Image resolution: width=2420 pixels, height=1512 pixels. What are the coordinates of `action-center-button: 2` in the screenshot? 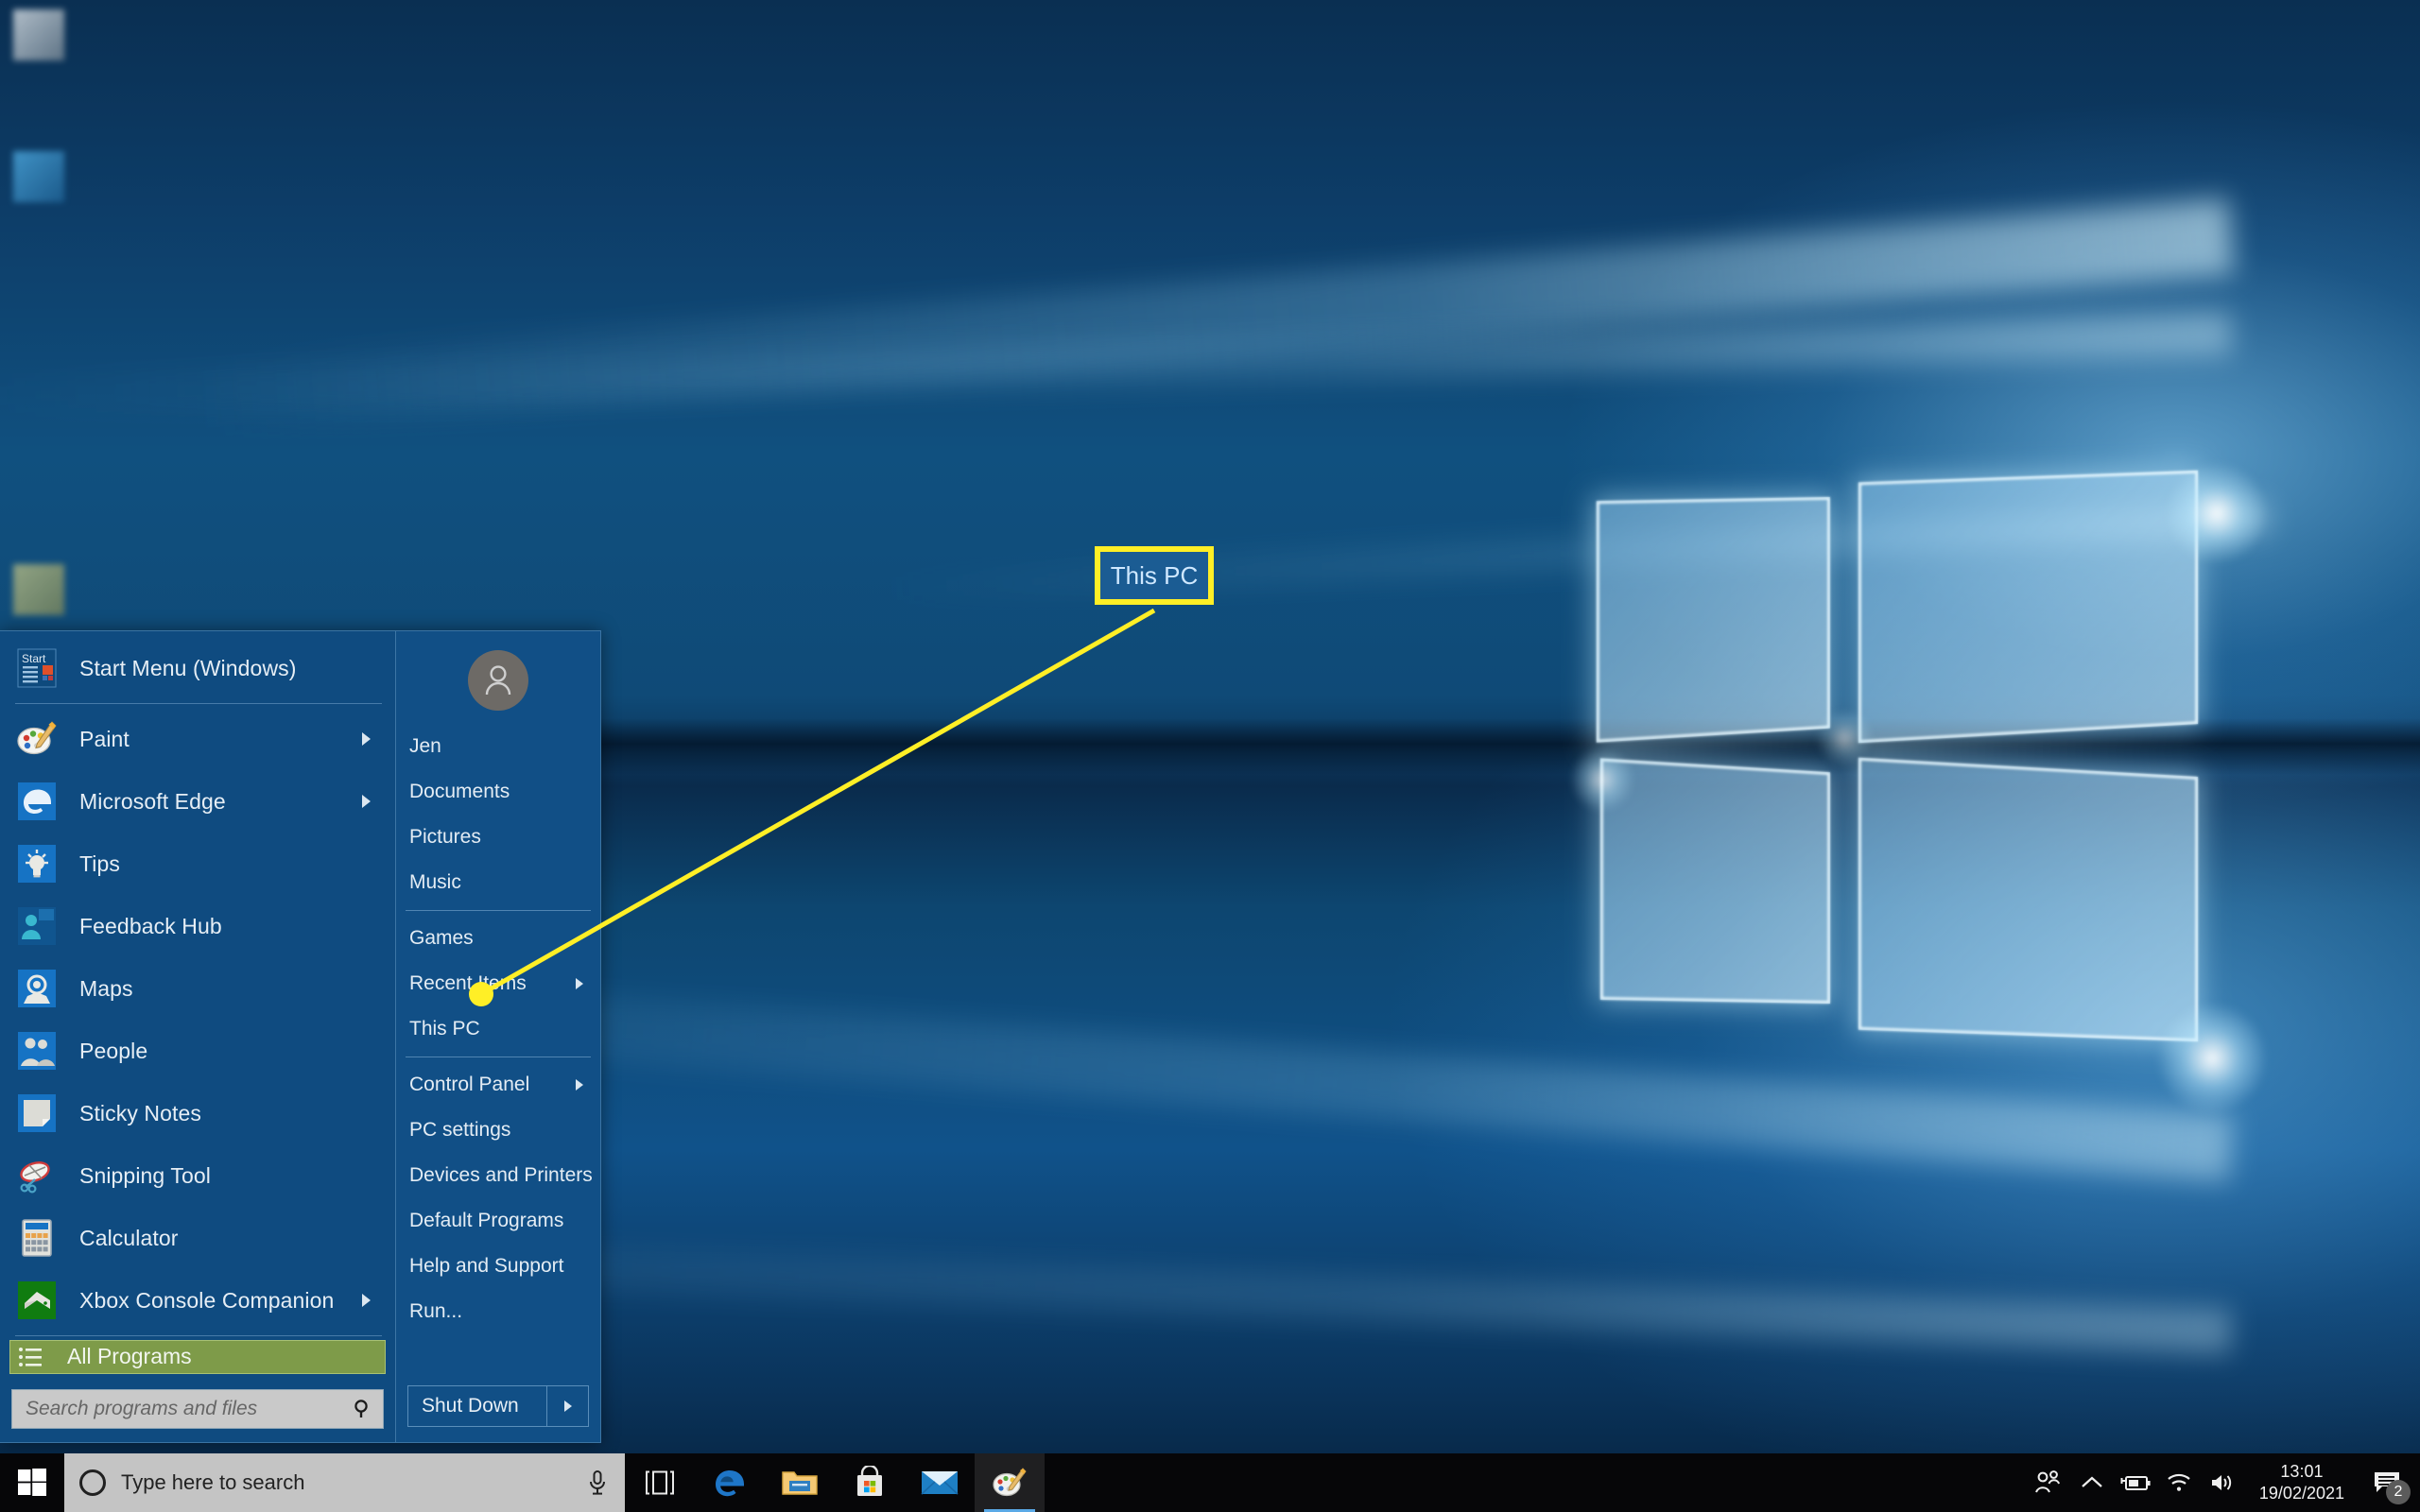 It's located at (2387, 1482).